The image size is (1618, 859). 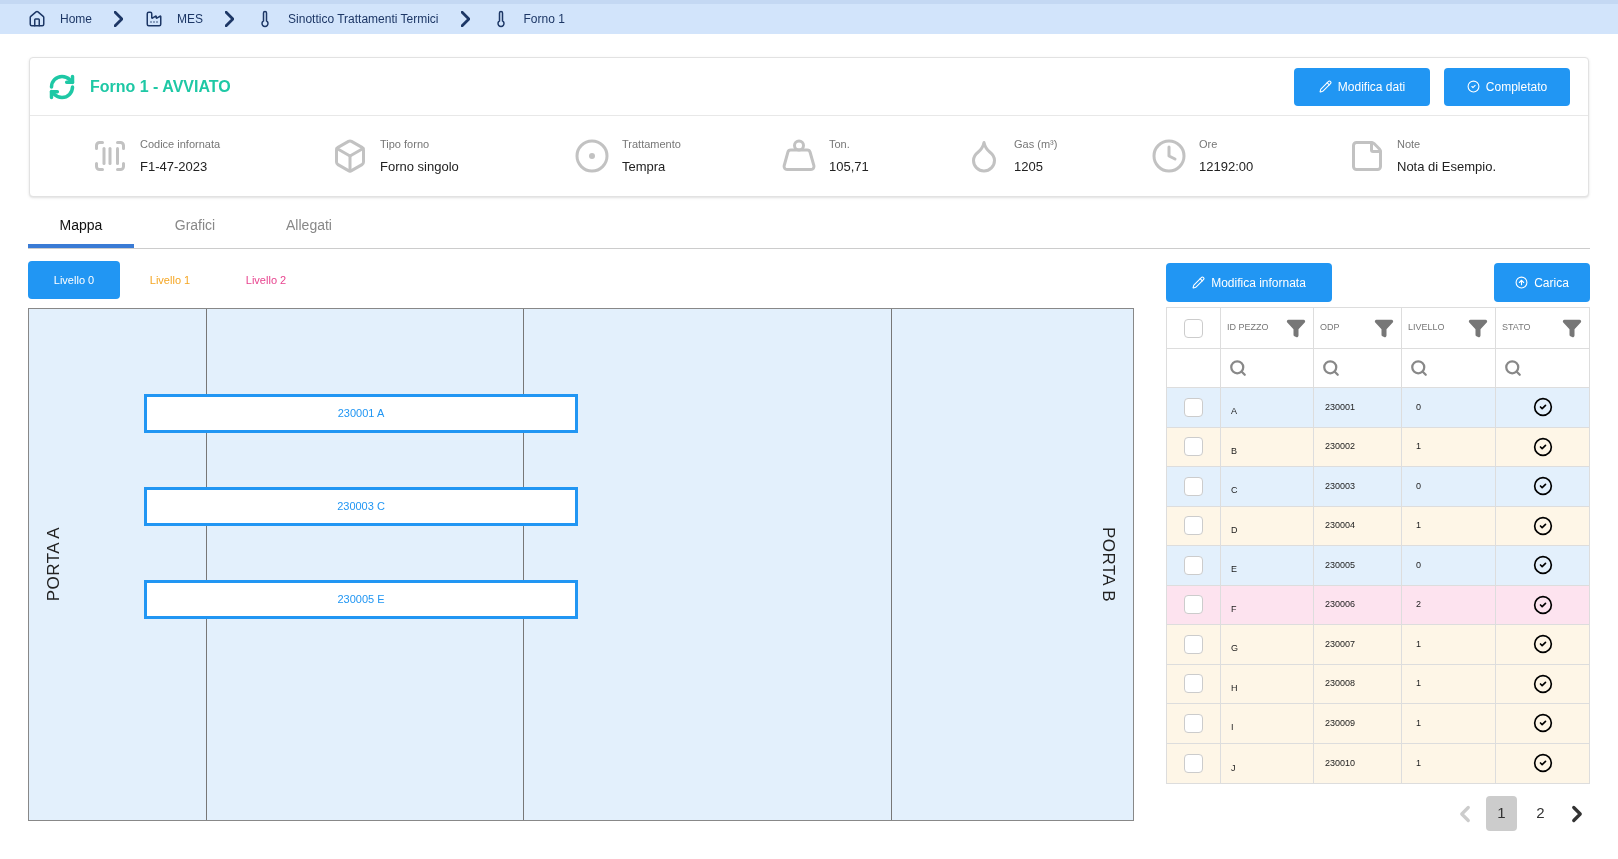 What do you see at coordinates (1108, 564) in the screenshot?
I see `door-label: PORTA B` at bounding box center [1108, 564].